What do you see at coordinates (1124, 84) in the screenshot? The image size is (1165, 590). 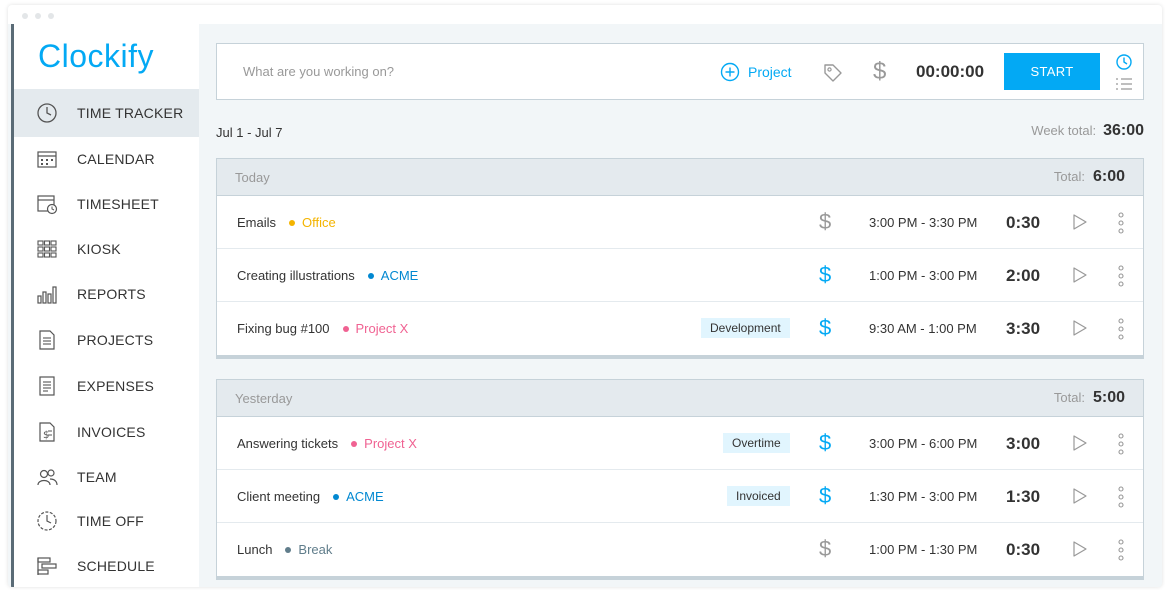 I see `manual-mode-list-icon` at bounding box center [1124, 84].